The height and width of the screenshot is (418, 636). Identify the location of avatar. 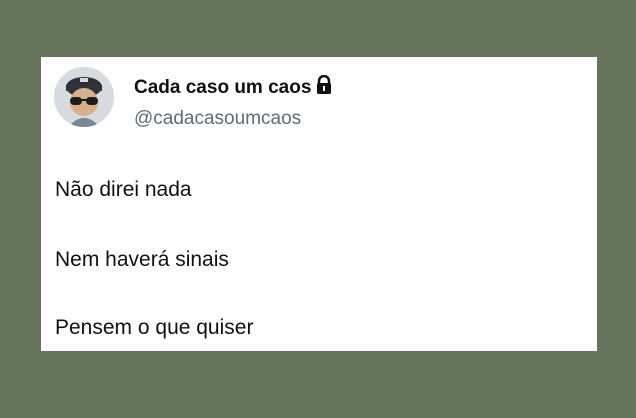
(84, 97).